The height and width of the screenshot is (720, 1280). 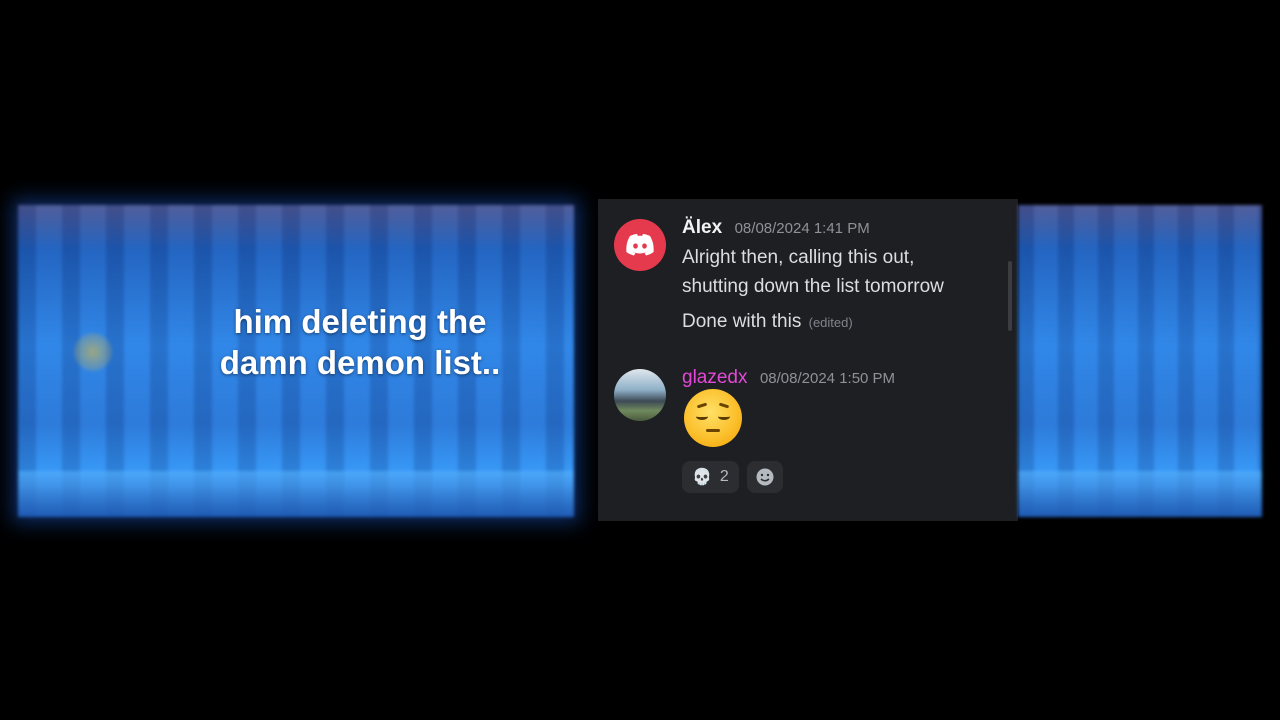 I want to click on emoji-eye-left, so click(x=702, y=416).